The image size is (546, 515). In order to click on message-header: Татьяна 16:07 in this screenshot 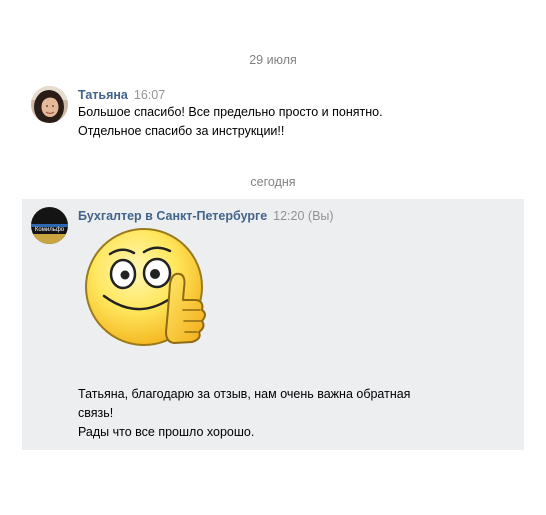, I will do `click(121, 95)`.